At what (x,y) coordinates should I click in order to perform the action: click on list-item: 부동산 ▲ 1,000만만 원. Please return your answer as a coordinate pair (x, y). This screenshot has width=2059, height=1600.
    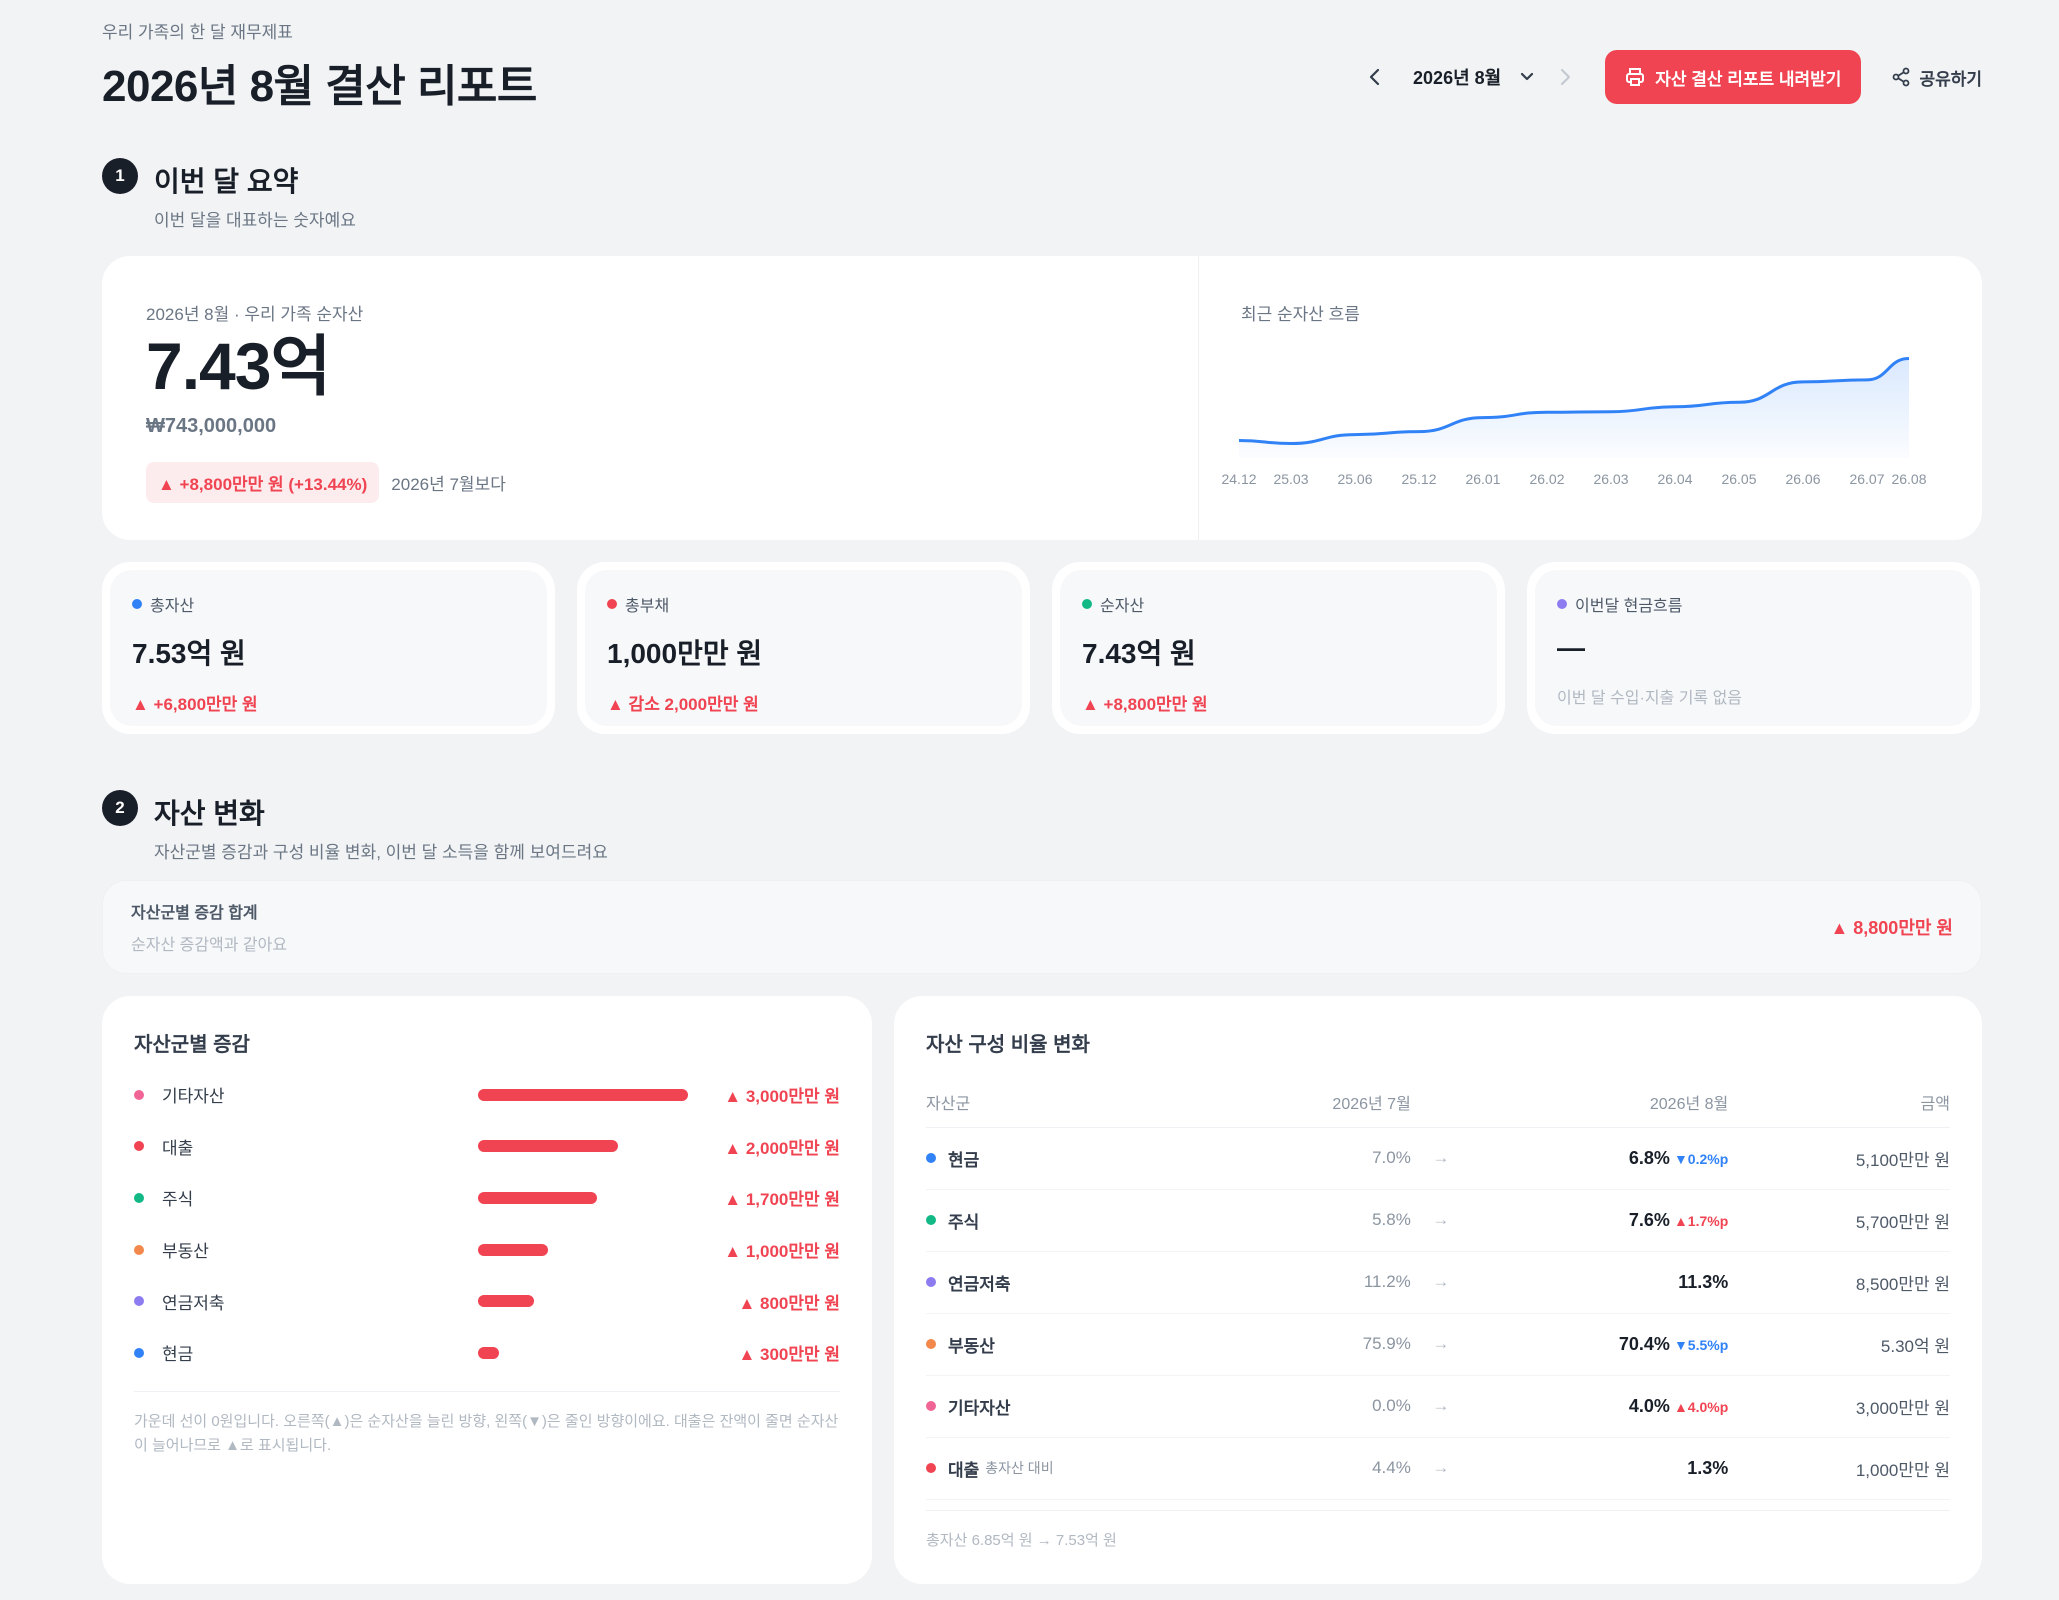
    Looking at the image, I should click on (487, 1250).